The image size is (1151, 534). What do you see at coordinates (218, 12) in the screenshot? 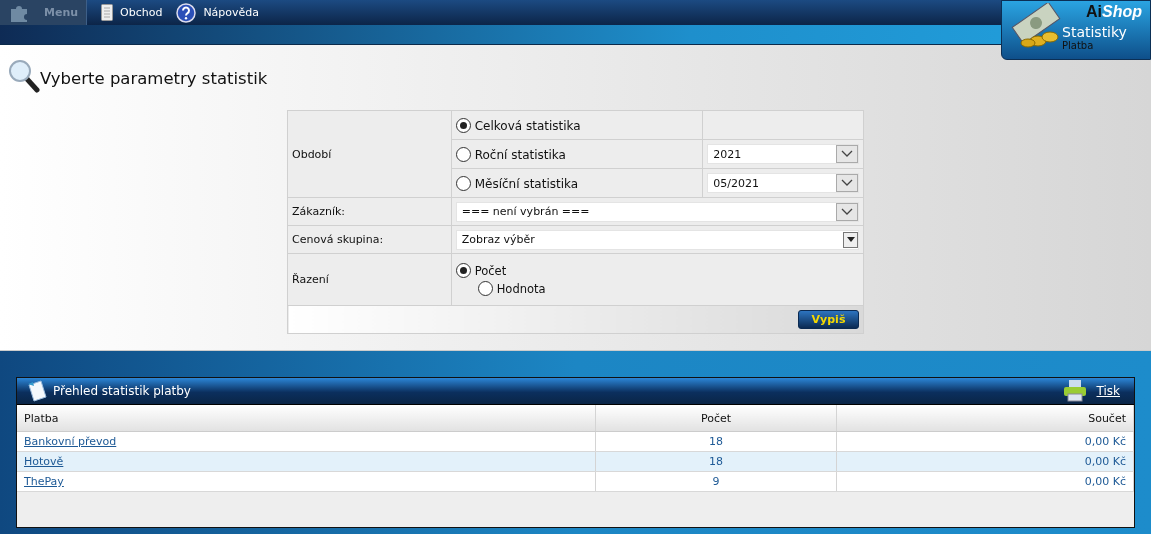
I see `nav-link: Nápověda` at bounding box center [218, 12].